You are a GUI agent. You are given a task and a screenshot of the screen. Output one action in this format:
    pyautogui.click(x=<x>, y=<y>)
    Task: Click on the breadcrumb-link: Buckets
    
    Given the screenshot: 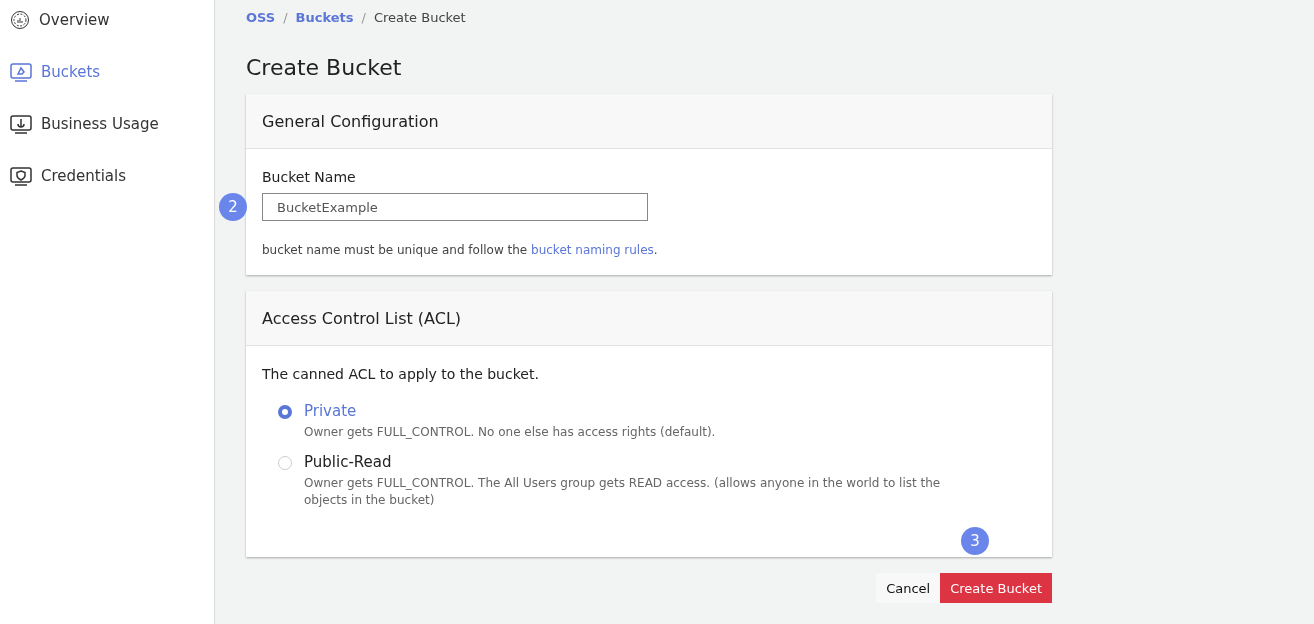 What is the action you would take?
    pyautogui.click(x=324, y=17)
    